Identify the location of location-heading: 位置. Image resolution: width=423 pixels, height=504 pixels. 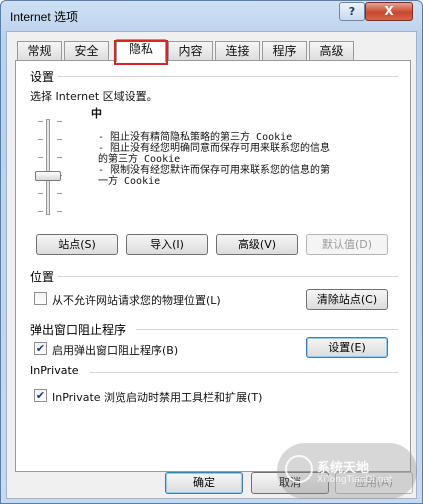
(42, 277).